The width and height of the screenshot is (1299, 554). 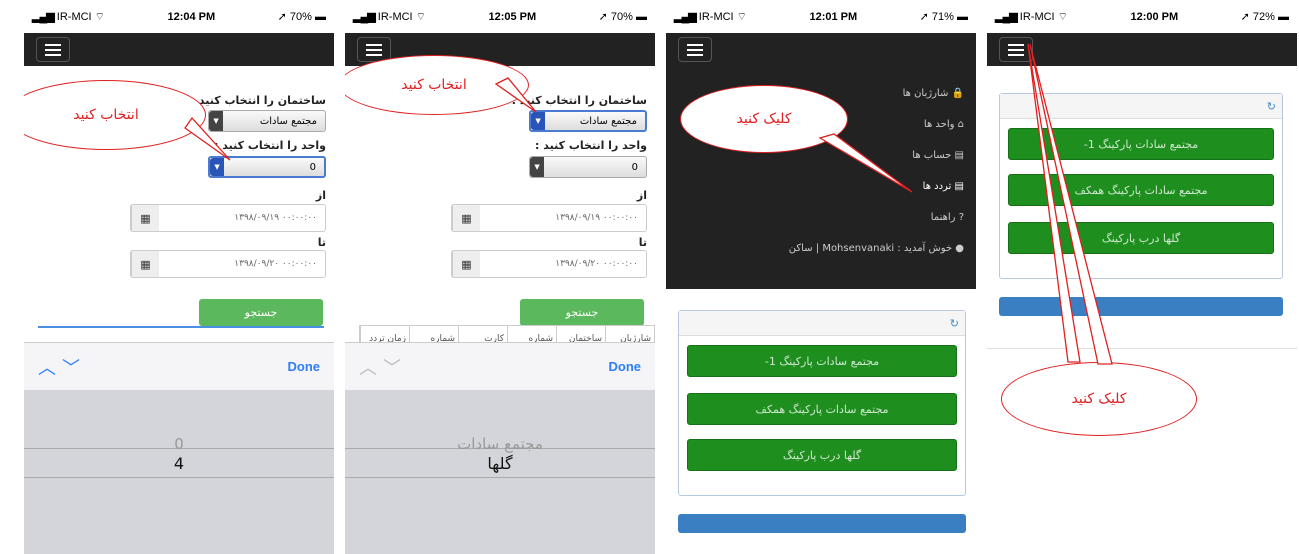 I want to click on file-icon: ▤, so click(x=959, y=186).